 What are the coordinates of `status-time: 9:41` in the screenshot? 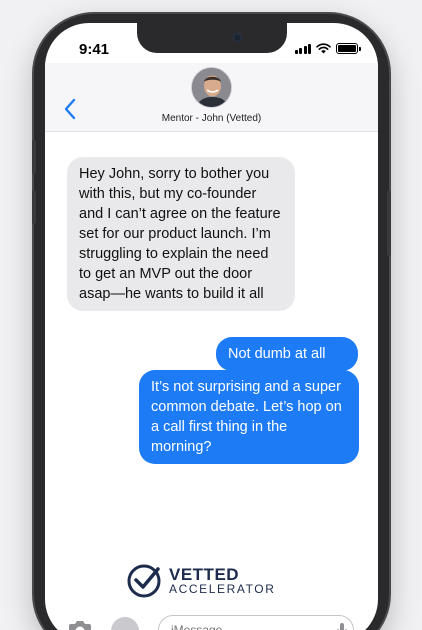 It's located at (94, 49).